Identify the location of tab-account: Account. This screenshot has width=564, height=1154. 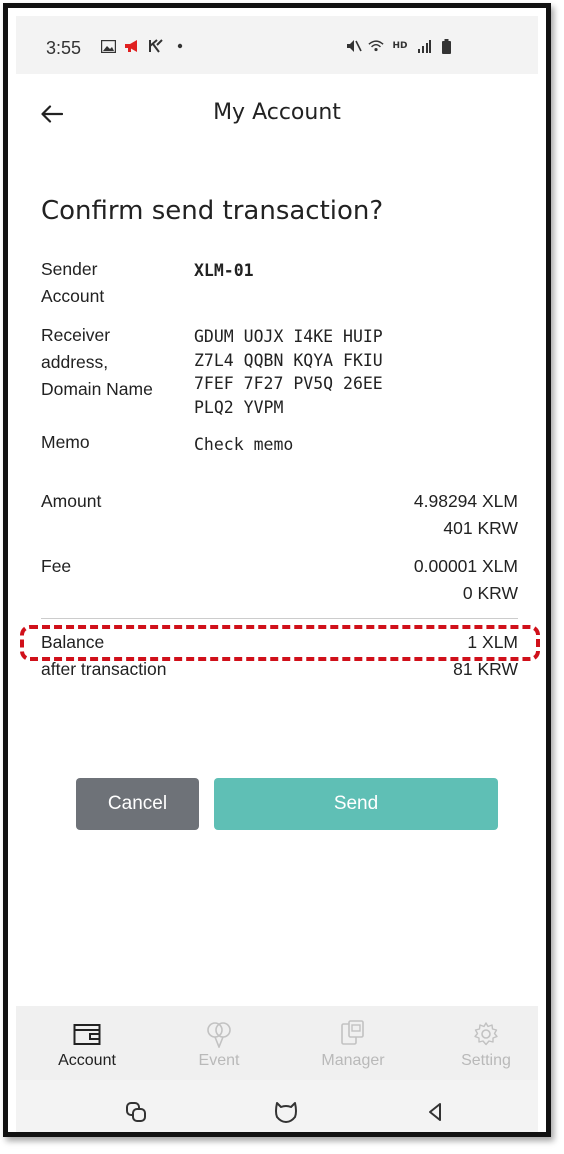
(87, 1043).